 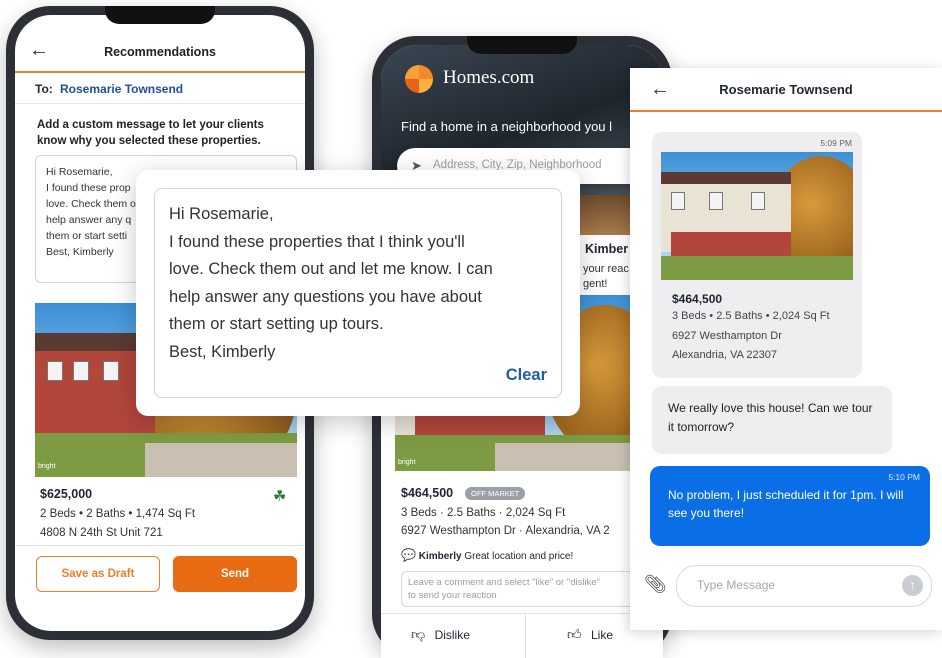 I want to click on to-label: To:, so click(x=44, y=89).